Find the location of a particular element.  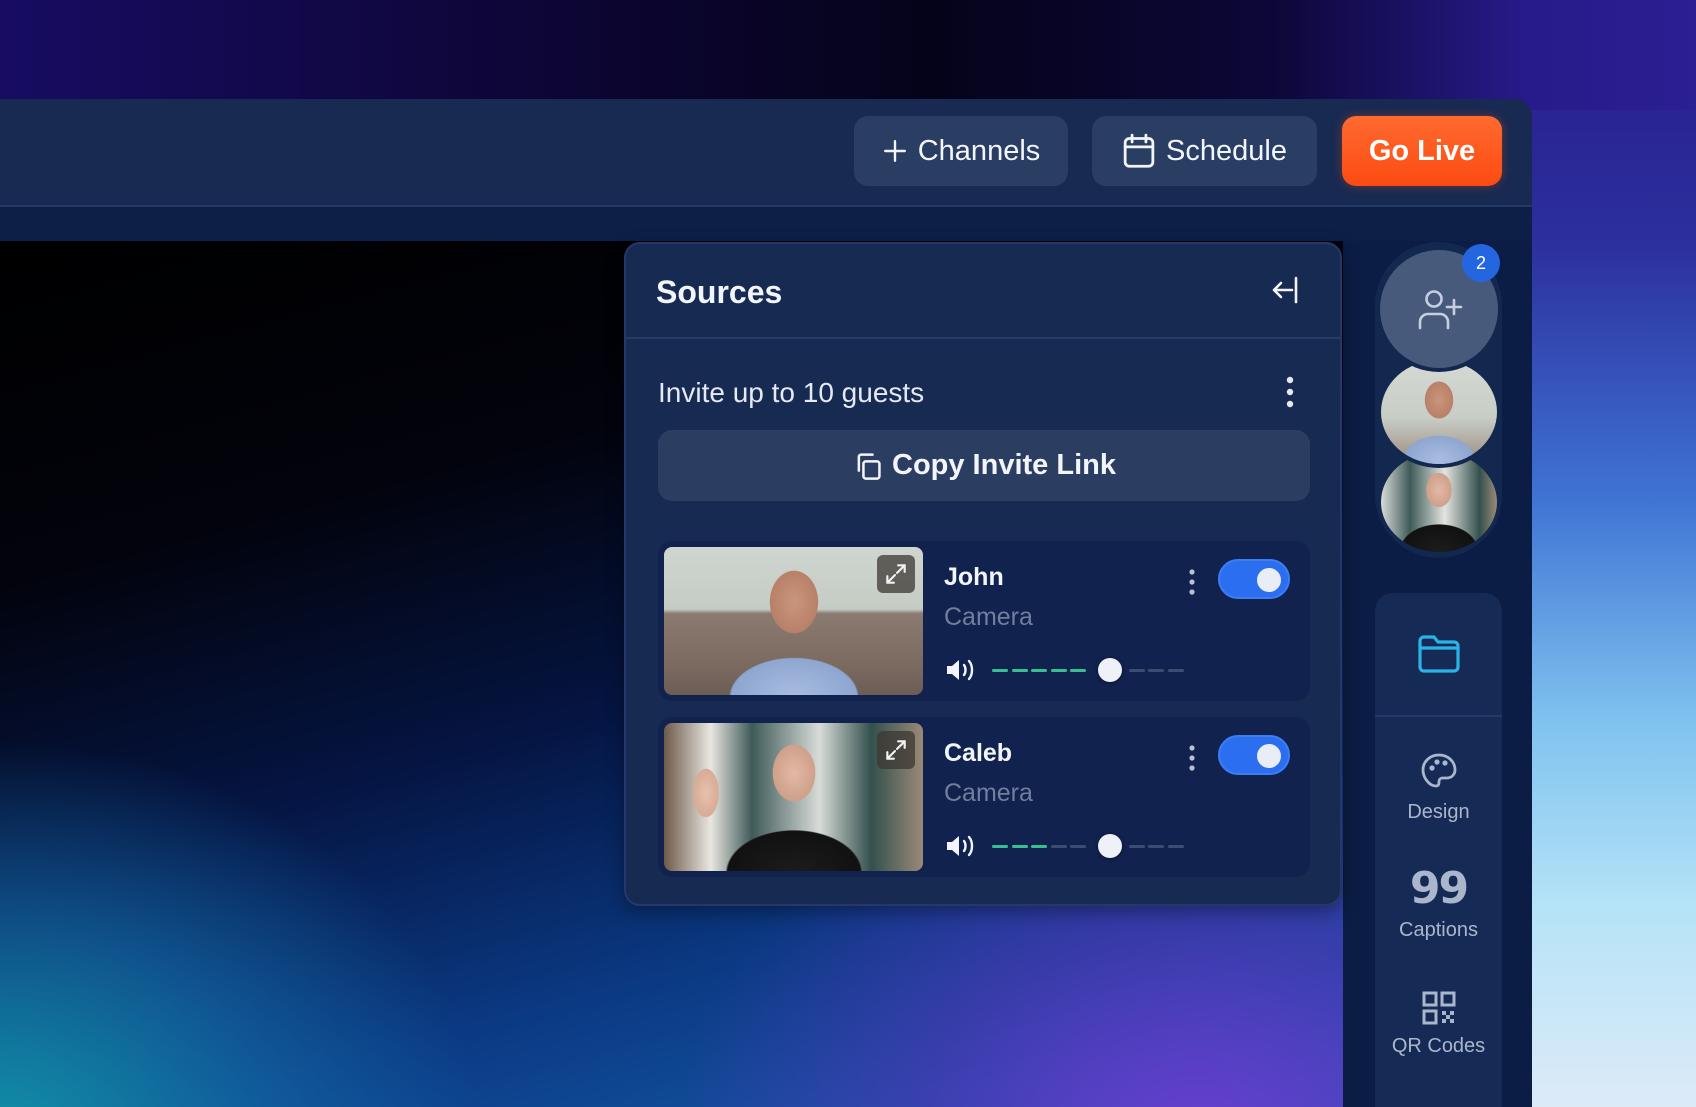

invite-more-button is located at coordinates (1290, 392).